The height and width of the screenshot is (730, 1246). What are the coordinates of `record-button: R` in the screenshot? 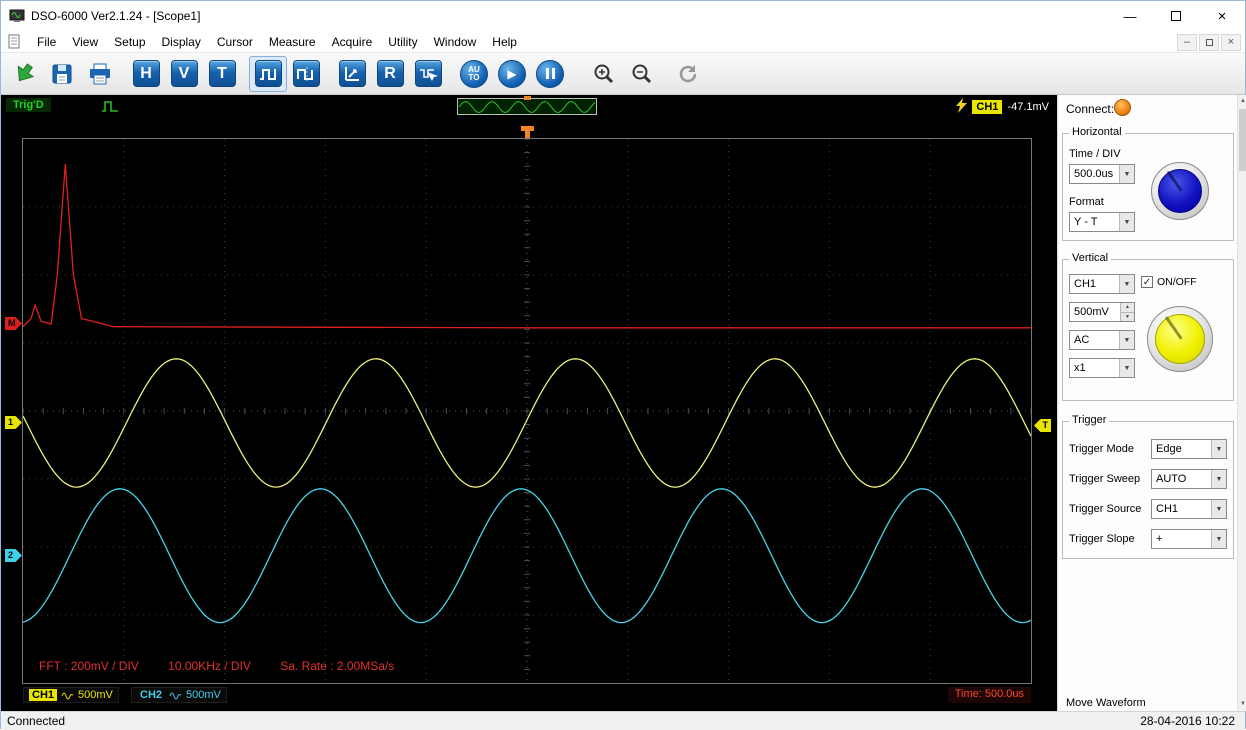 It's located at (390, 74).